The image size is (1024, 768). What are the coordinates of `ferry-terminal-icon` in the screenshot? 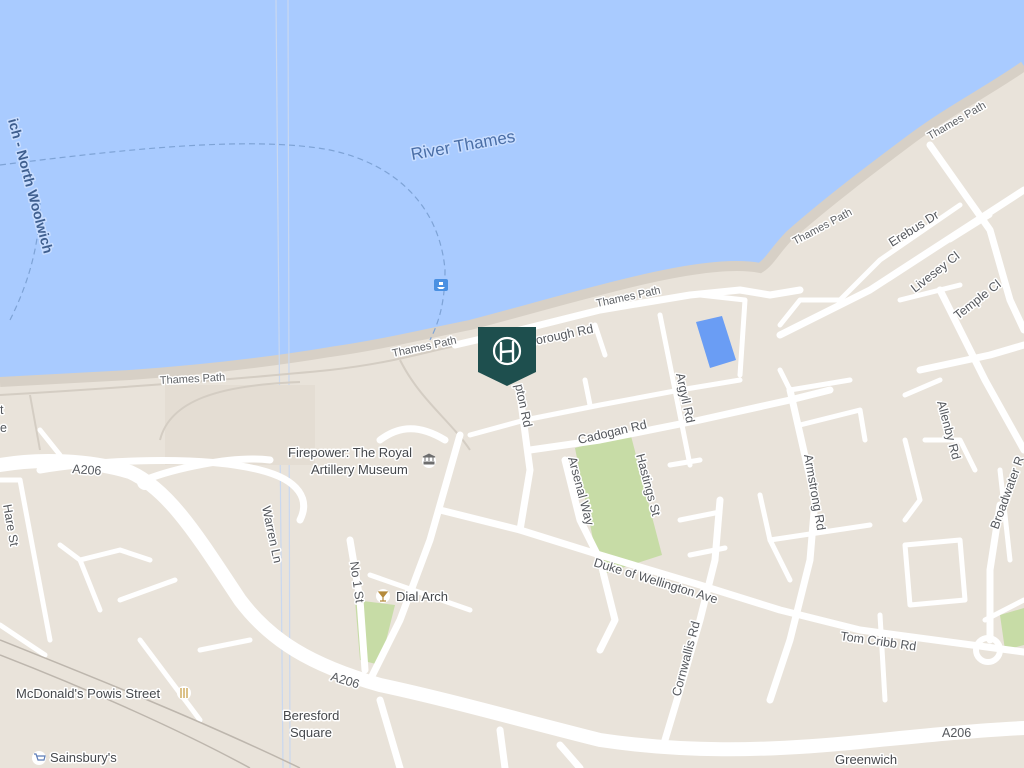 It's located at (441, 285).